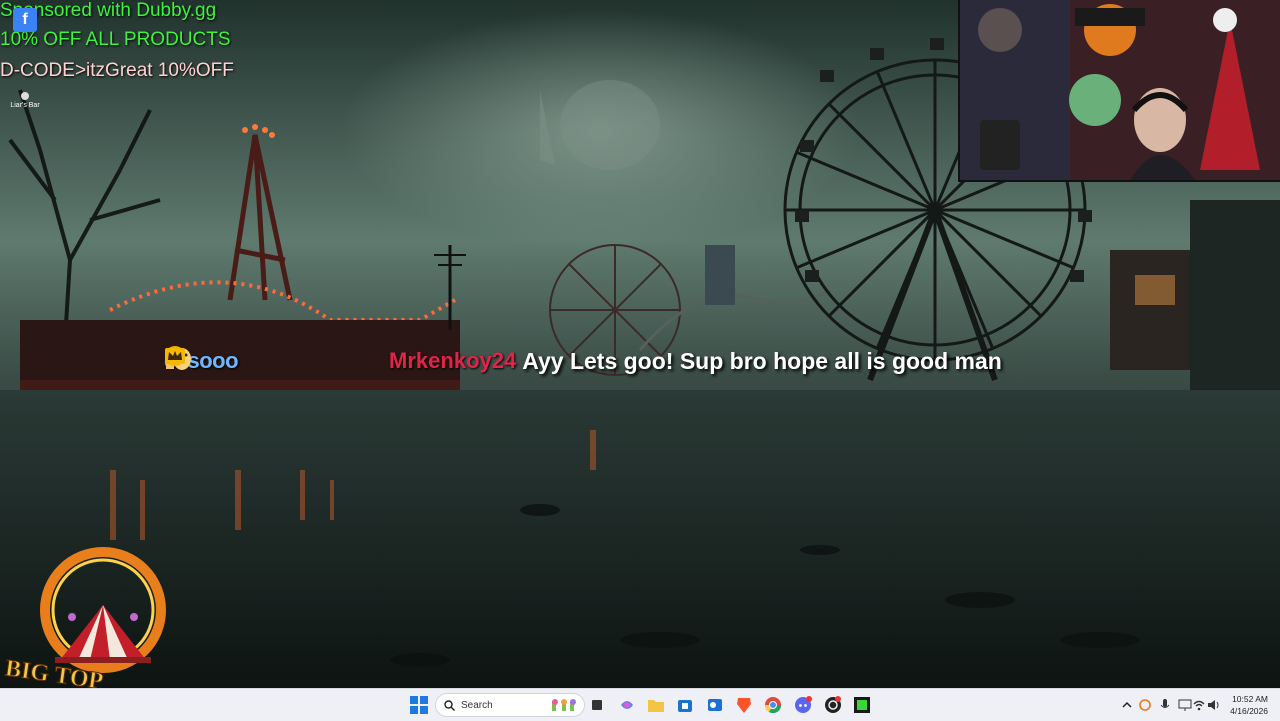 The height and width of the screenshot is (721, 1280). Describe the element at coordinates (117, 70) in the screenshot. I see `sponsor-line-3: D-CODE>itzGreat 10%OFF` at that location.